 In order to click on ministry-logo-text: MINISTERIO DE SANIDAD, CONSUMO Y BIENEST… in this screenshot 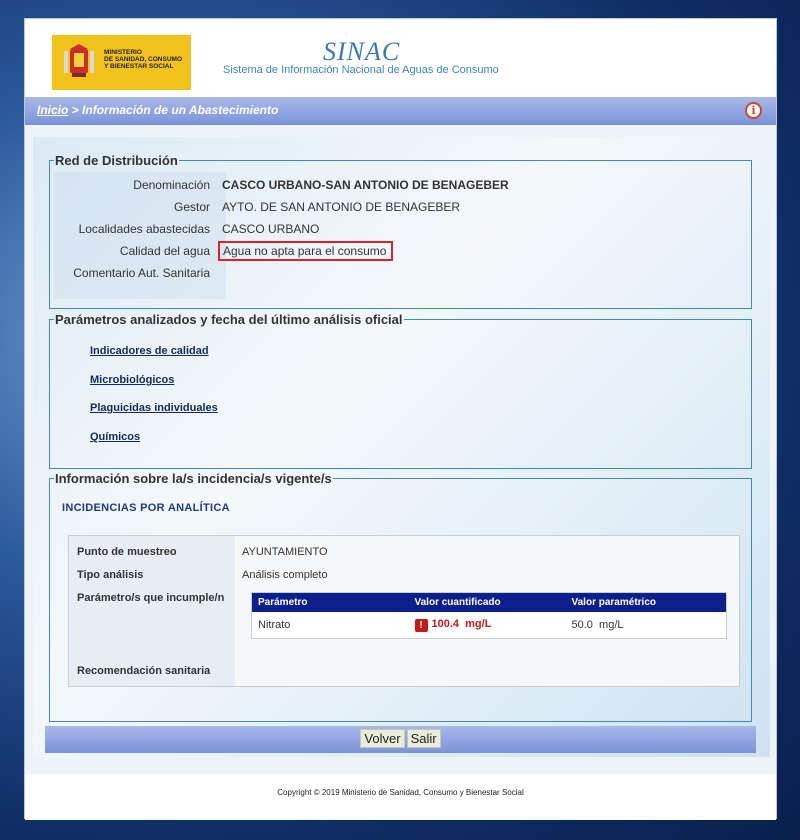, I will do `click(143, 59)`.